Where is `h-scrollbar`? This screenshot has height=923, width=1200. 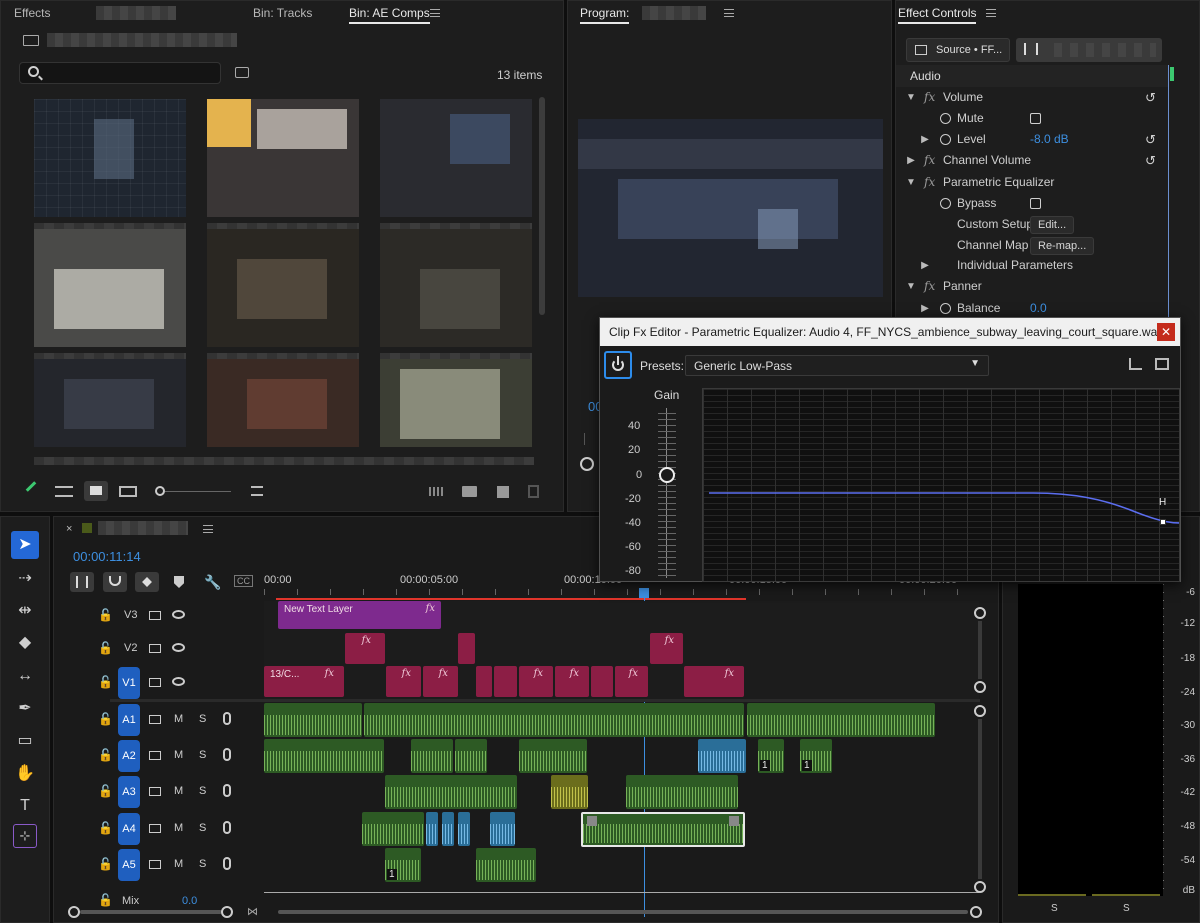
h-scrollbar is located at coordinates (623, 912).